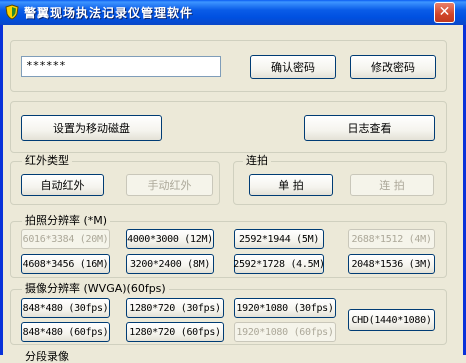 The height and width of the screenshot is (363, 466). I want to click on video-res-1920x1080-30fps: 1920*1080 (30fps), so click(285, 308).